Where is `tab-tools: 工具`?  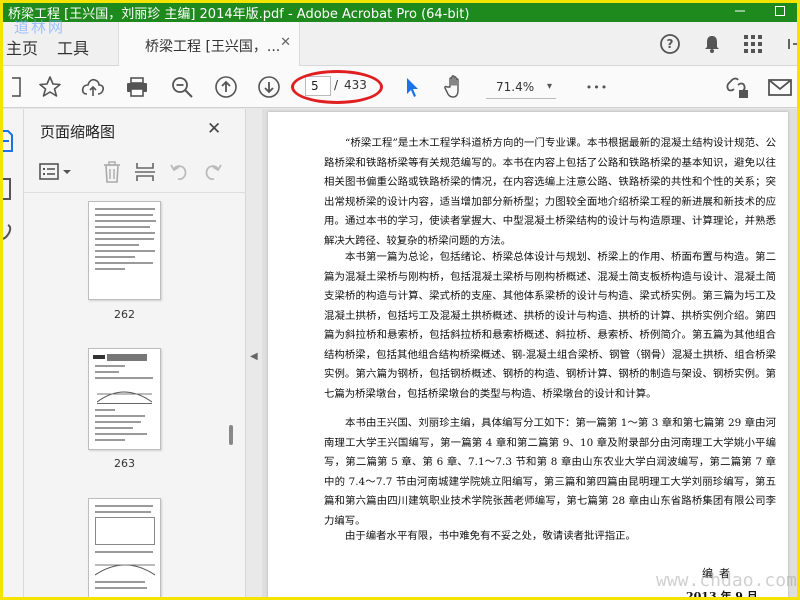
tab-tools: 工具 is located at coordinates (73, 47).